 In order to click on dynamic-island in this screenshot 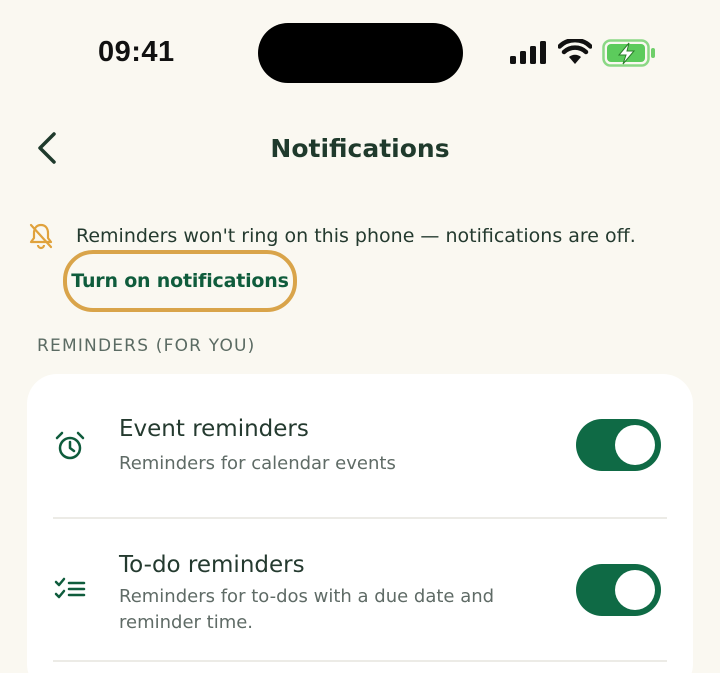, I will do `click(360, 53)`.